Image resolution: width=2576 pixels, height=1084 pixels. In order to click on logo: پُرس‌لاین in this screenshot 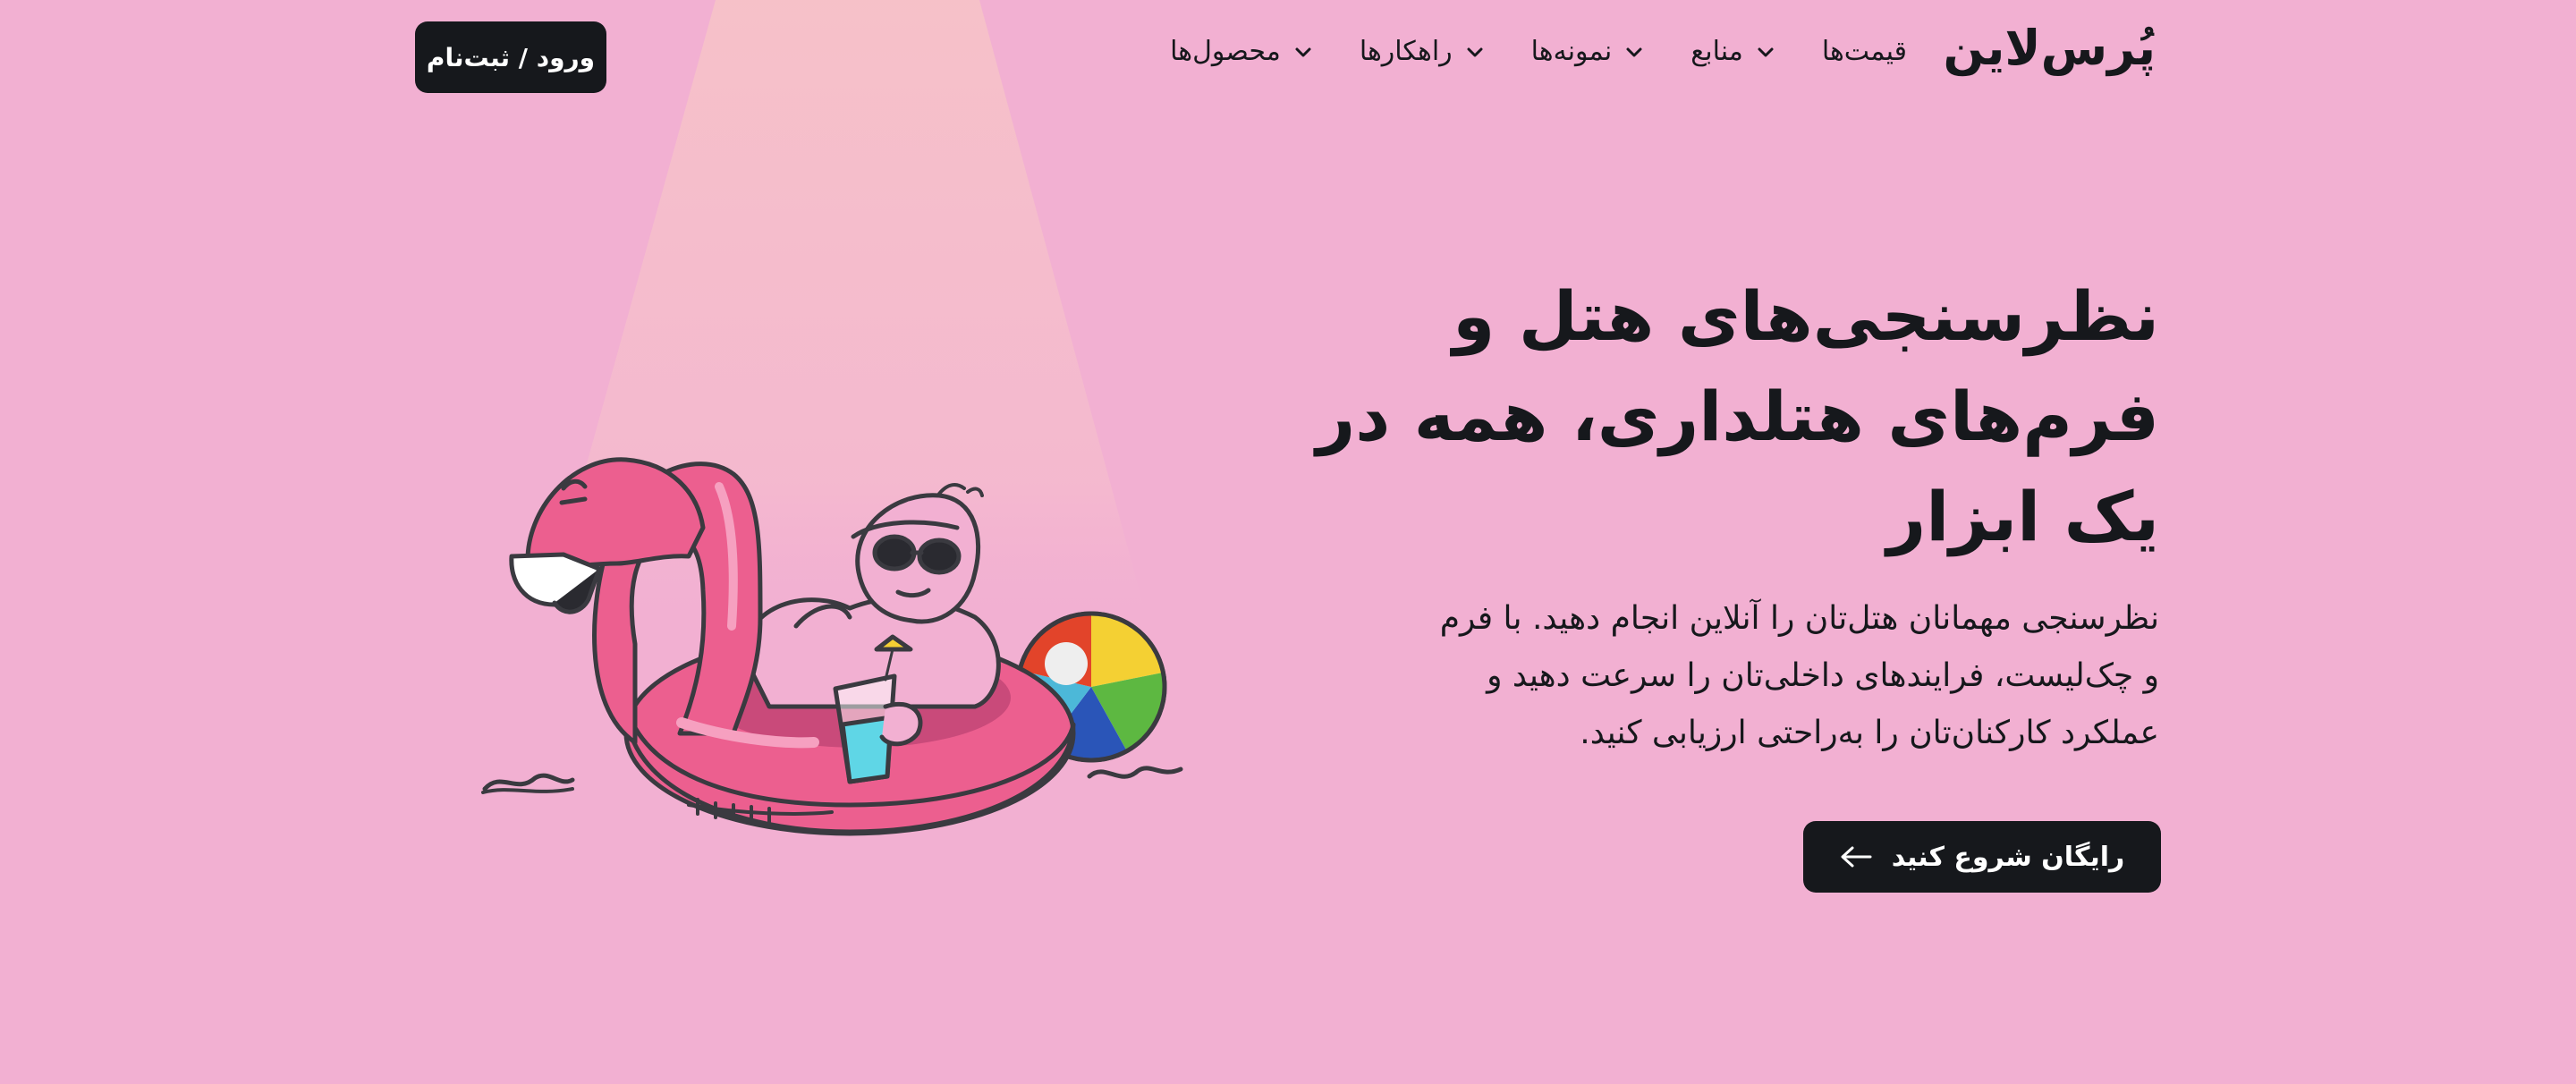, I will do `click(2050, 48)`.